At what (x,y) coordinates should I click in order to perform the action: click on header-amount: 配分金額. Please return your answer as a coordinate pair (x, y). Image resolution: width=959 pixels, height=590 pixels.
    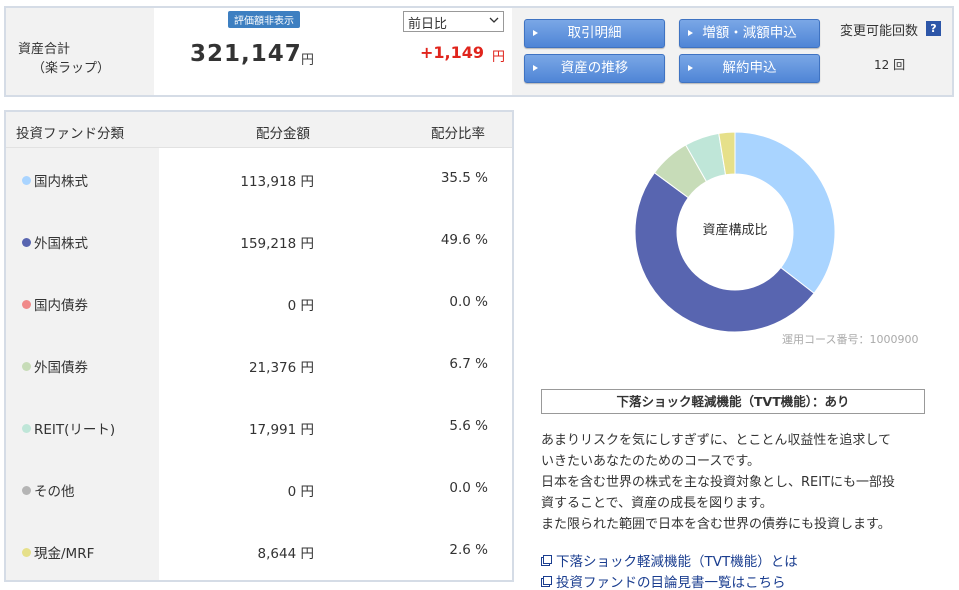
    Looking at the image, I should click on (283, 134).